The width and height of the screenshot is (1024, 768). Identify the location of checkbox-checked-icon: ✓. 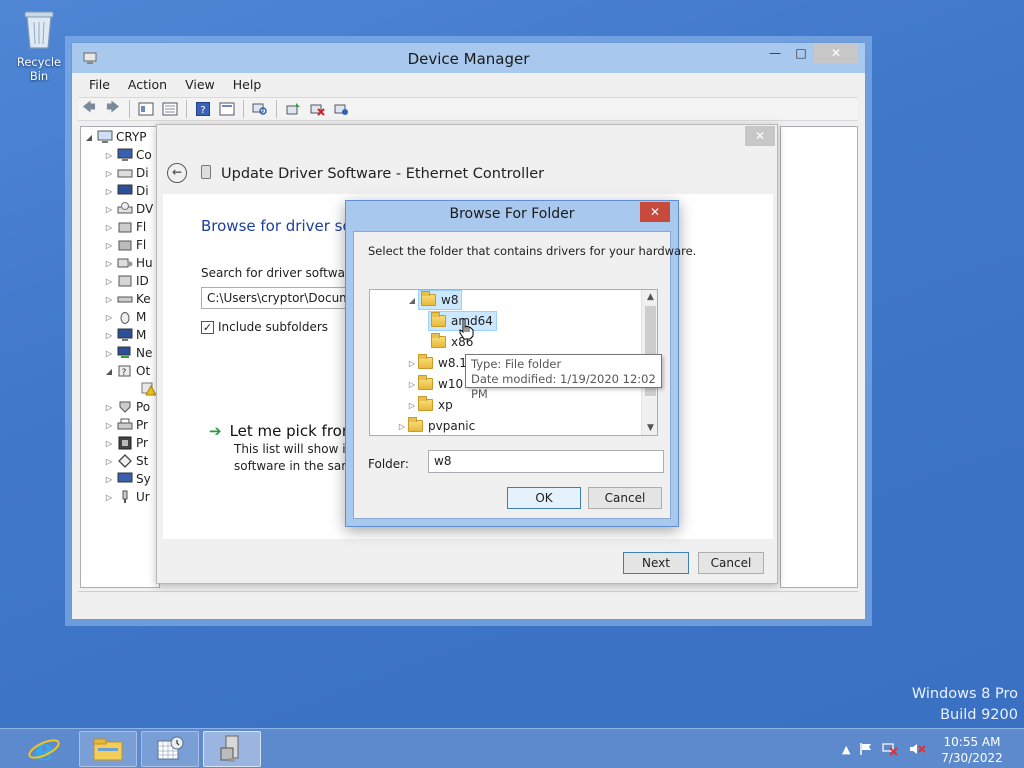
(207, 327).